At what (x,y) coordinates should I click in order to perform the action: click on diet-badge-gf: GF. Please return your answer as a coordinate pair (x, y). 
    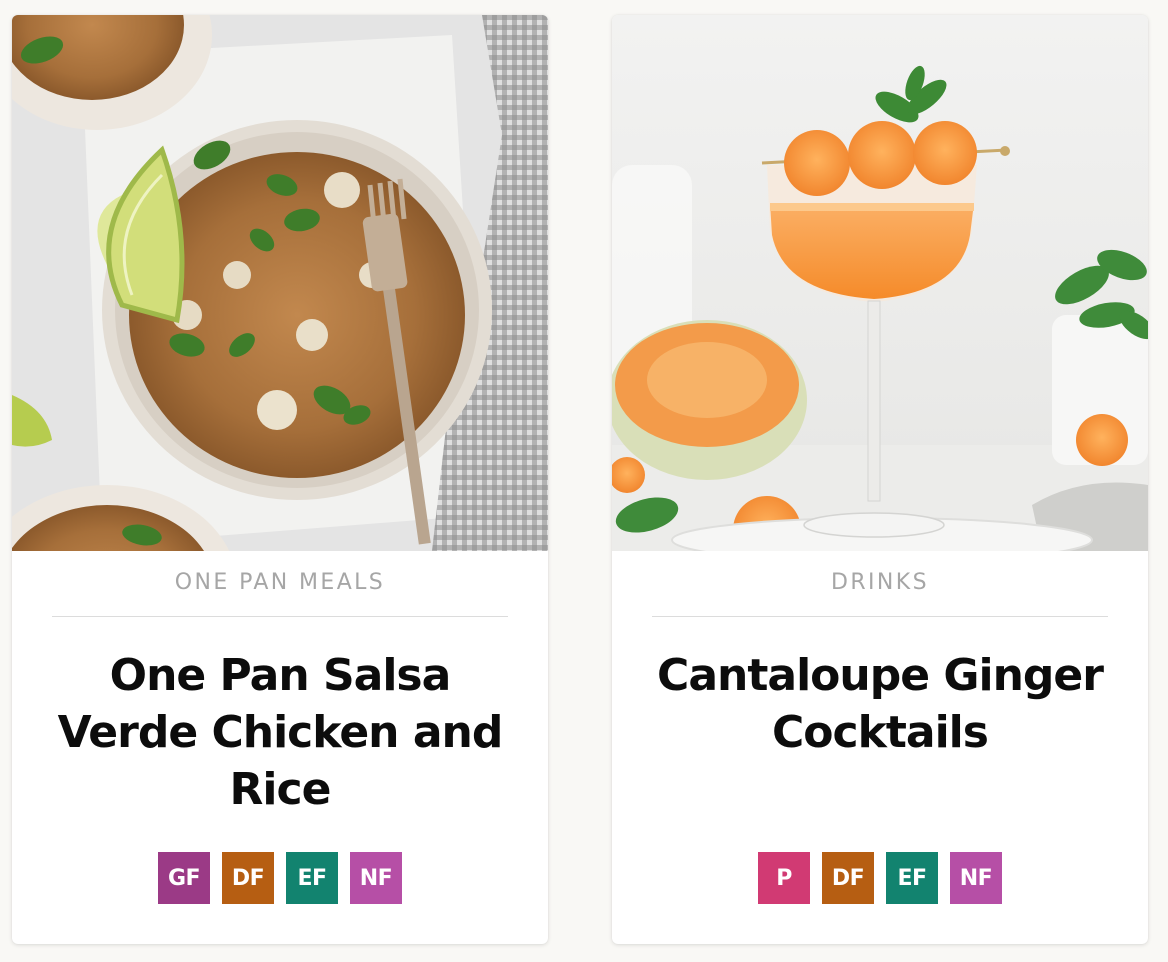
    Looking at the image, I should click on (184, 878).